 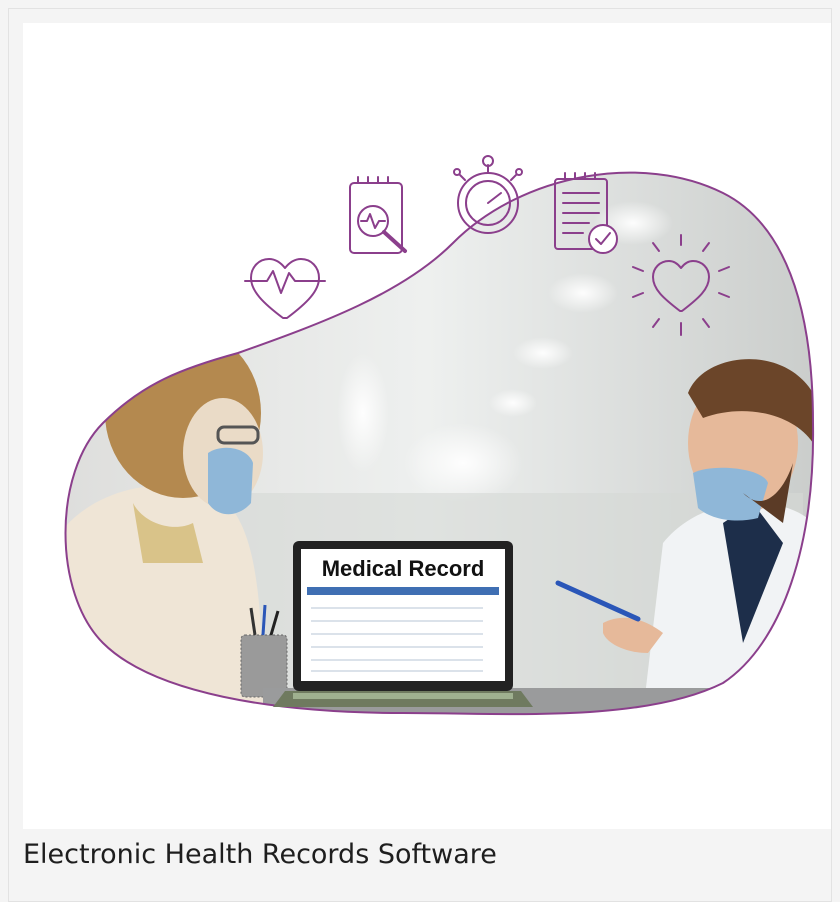 I want to click on product-caption: Electronic Health Records Software, so click(x=423, y=855).